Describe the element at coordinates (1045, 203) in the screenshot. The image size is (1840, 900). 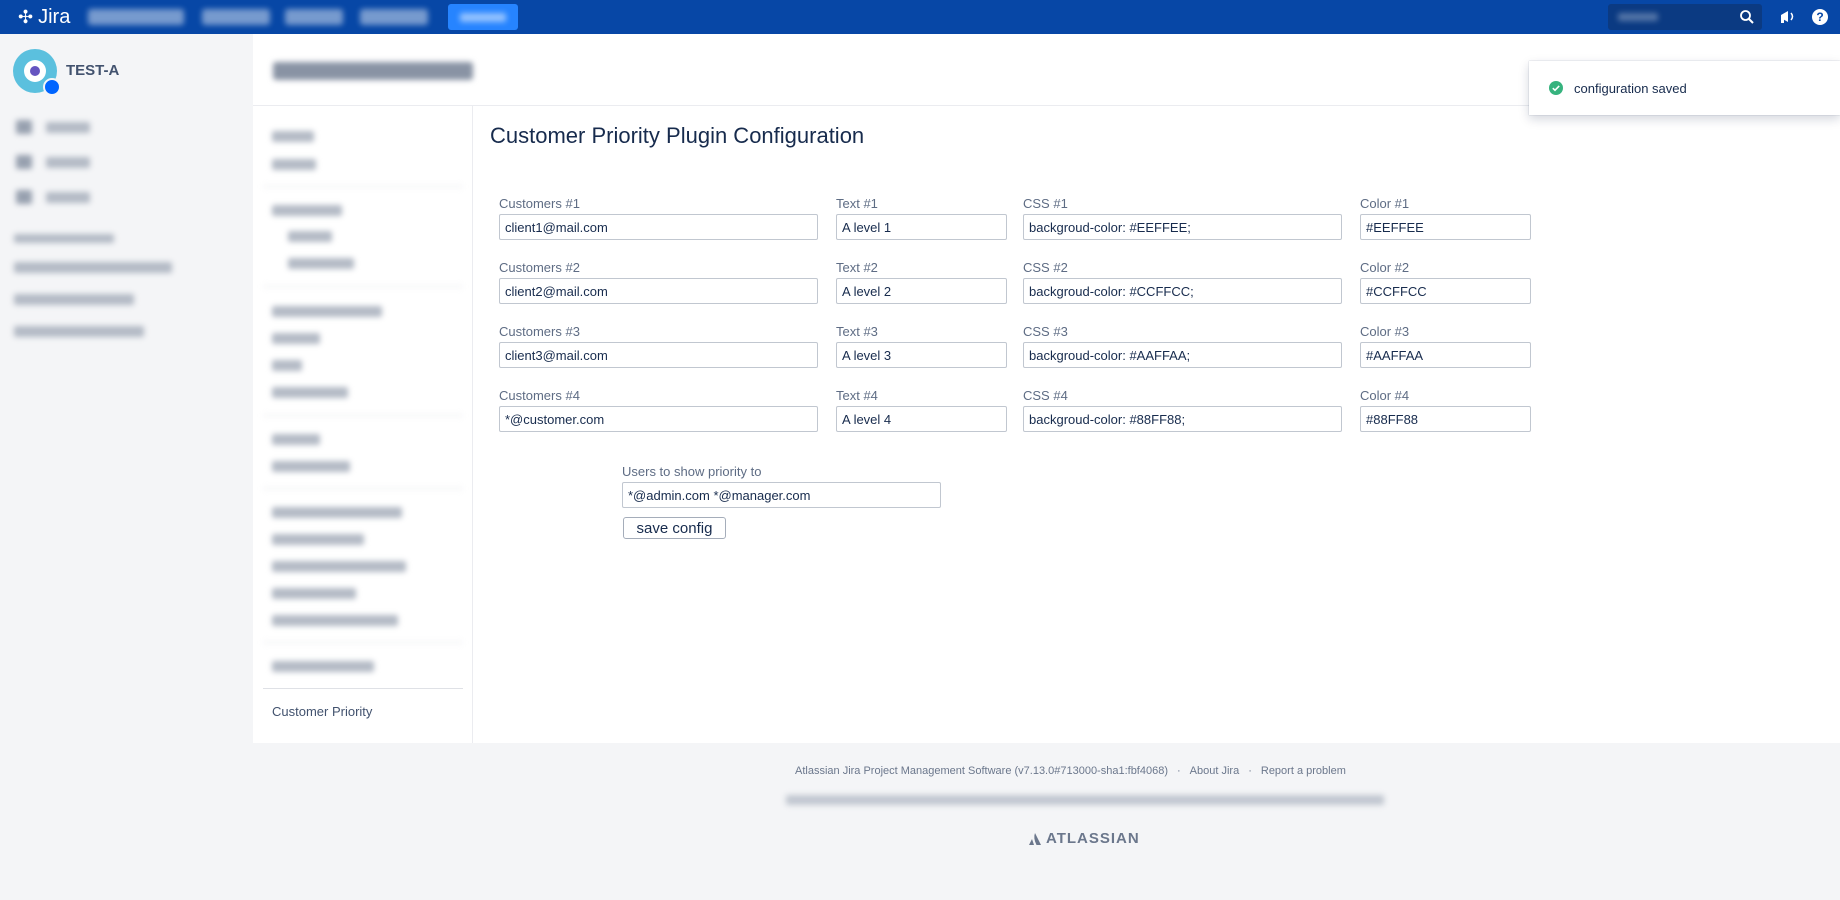
I see `css-label: CSS #1` at that location.